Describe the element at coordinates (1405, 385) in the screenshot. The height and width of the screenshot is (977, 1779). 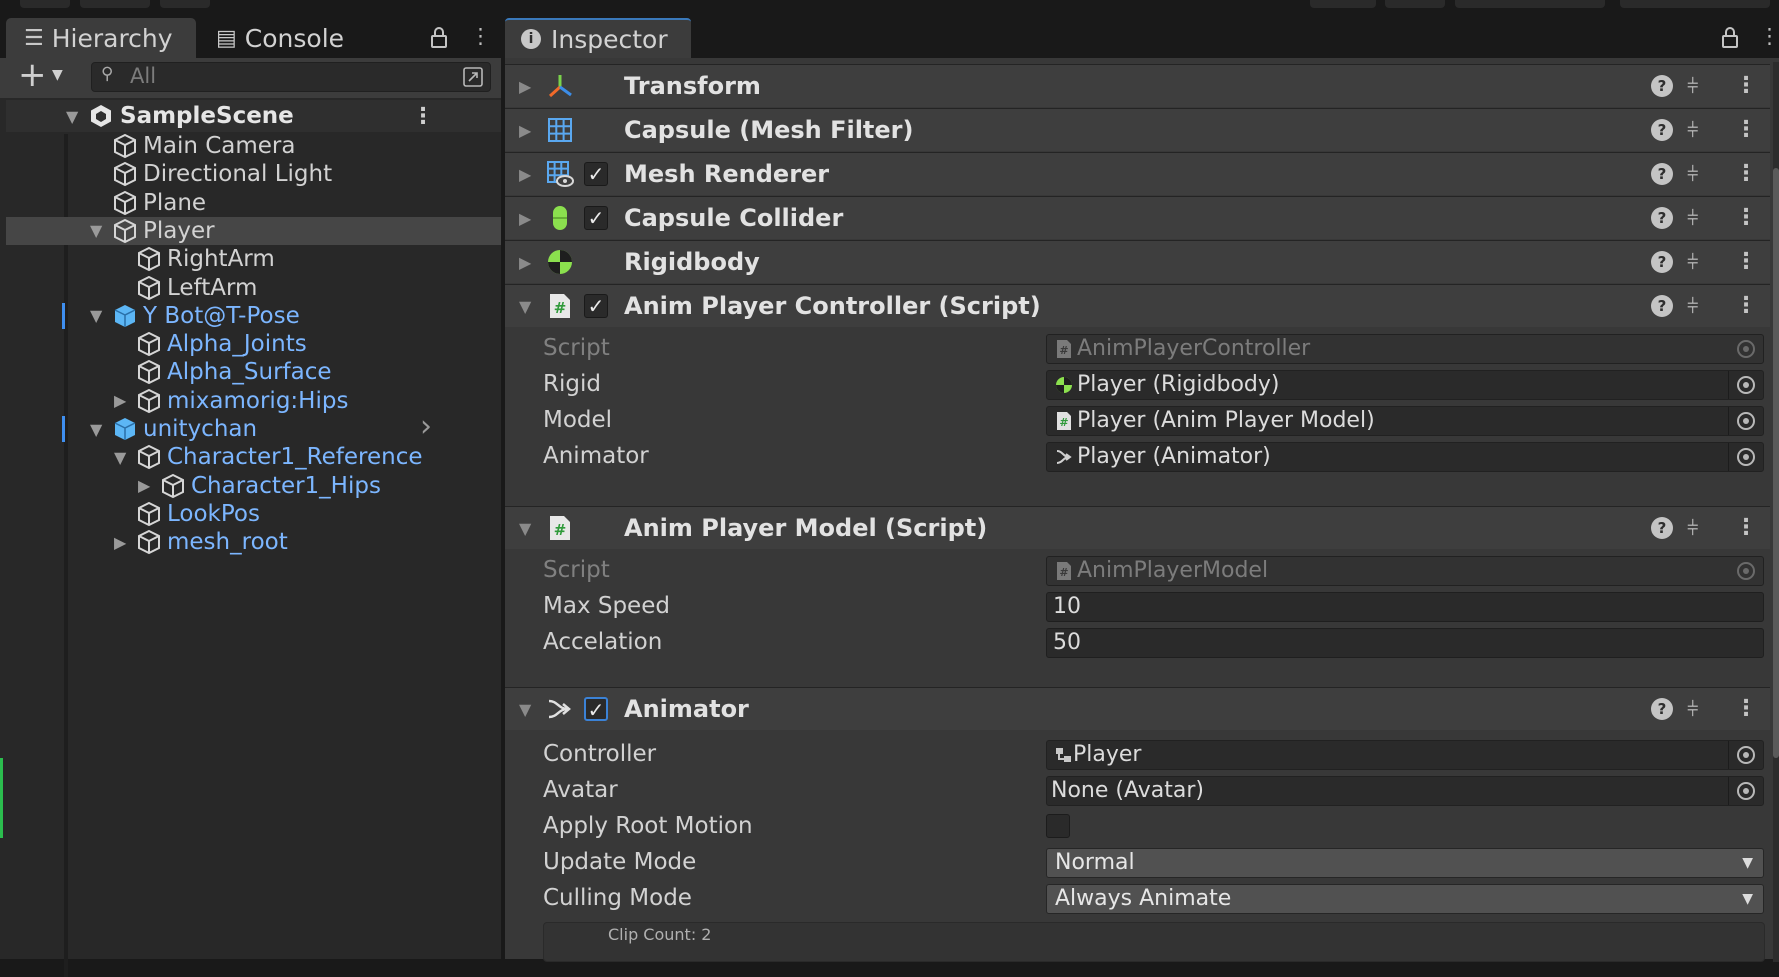
I see `rigid-field: Player (Rigidbody)` at that location.